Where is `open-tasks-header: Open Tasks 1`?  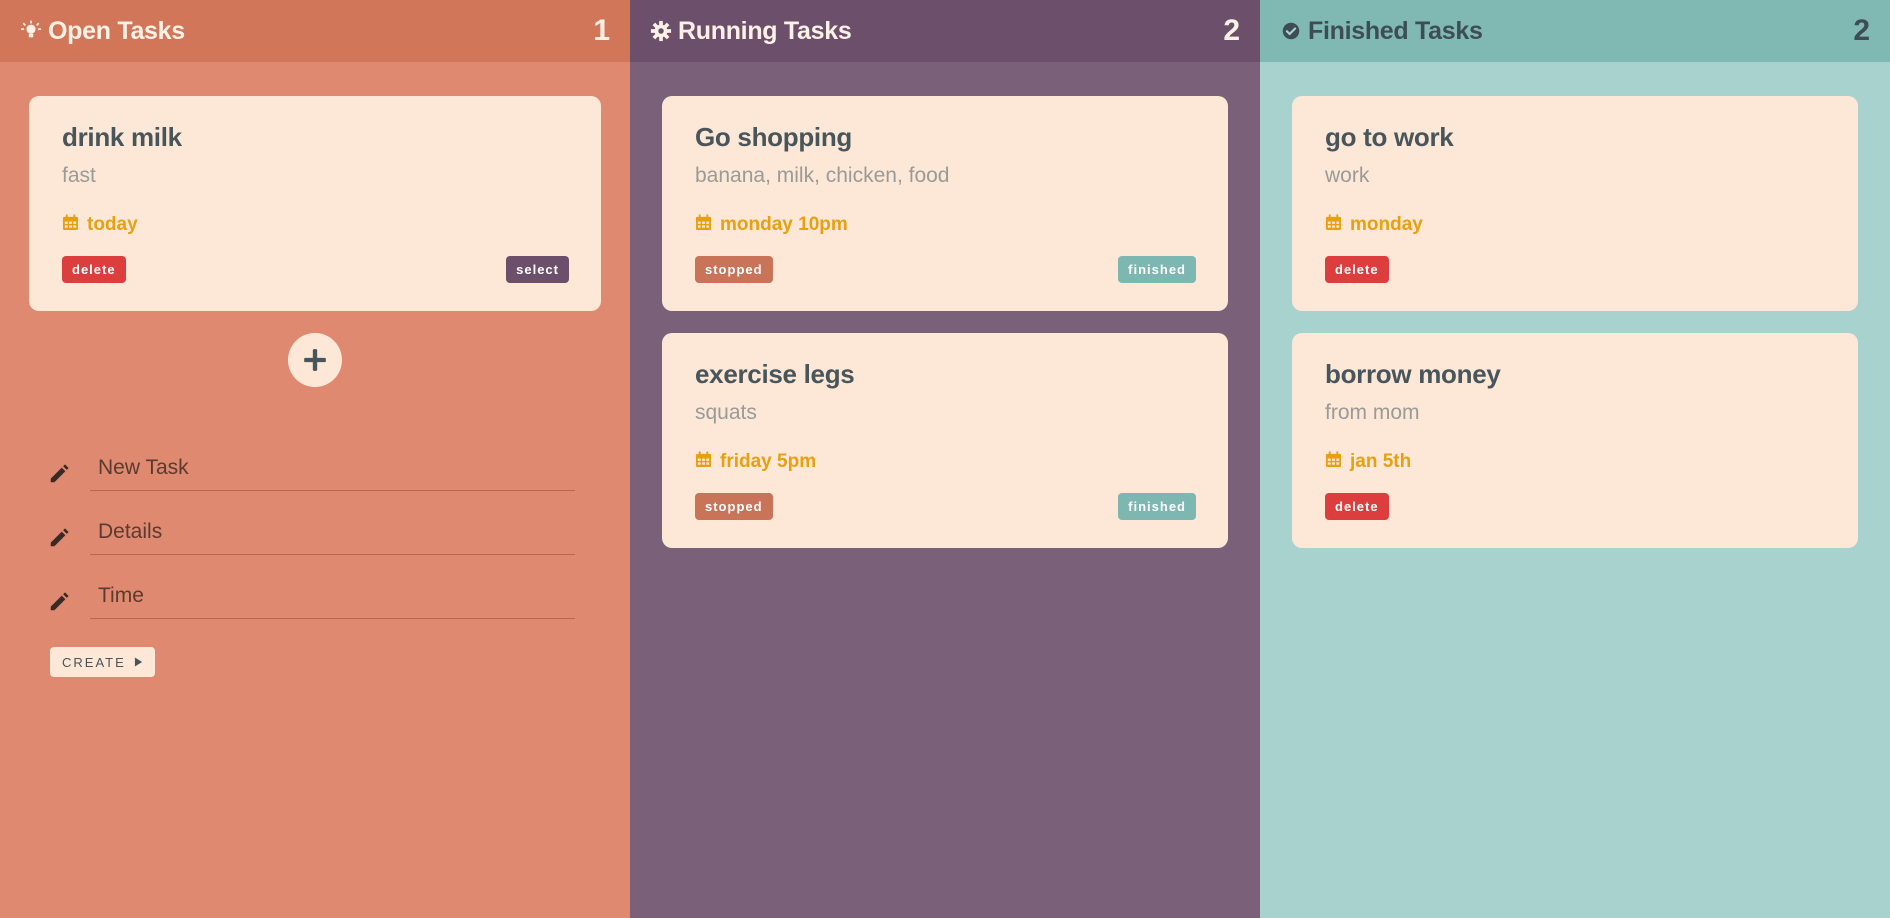
open-tasks-header: Open Tasks 1 is located at coordinates (315, 31).